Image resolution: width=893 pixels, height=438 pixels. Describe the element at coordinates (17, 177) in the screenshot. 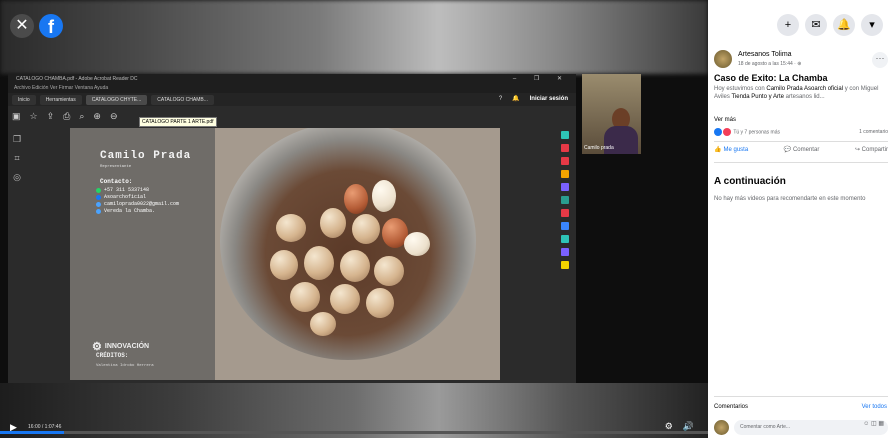

I see `layers-icon: ◎` at that location.